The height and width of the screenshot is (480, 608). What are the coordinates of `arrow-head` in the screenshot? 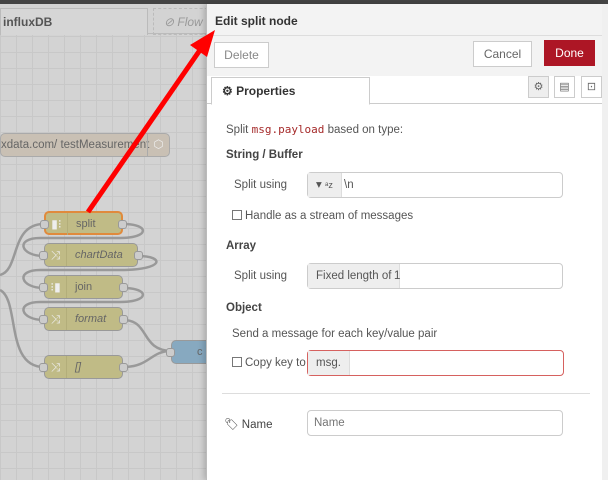 It's located at (202, 43).